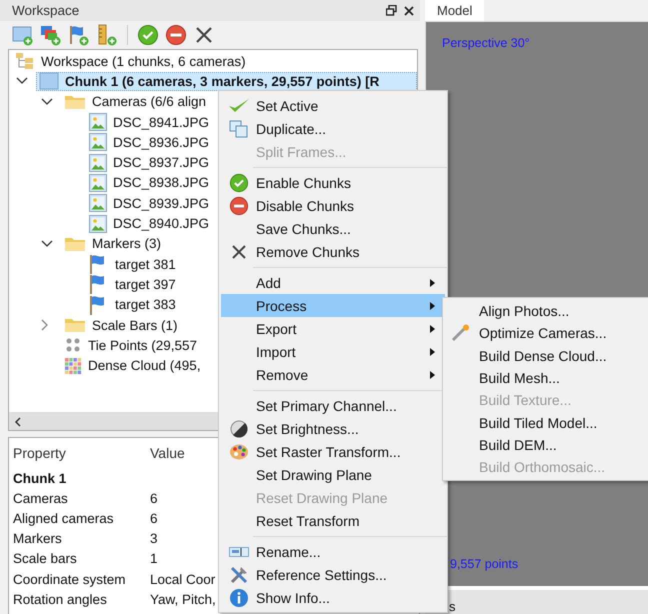 This screenshot has width=648, height=614. What do you see at coordinates (182, 599) in the screenshot?
I see `table-cell-text: Yaw, Pitch,` at bounding box center [182, 599].